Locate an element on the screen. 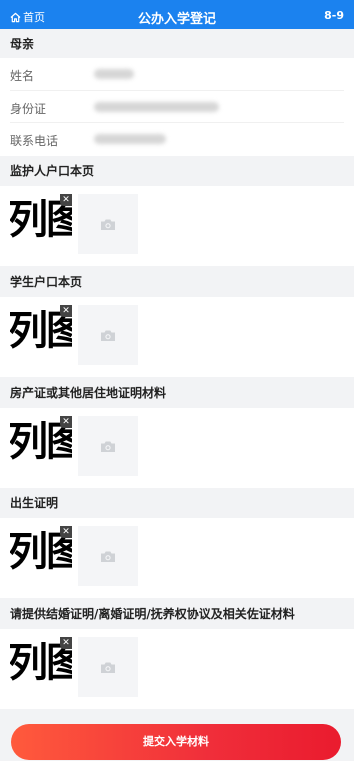 This screenshot has width=354, height=761. field-phone: 联系电话 is located at coordinates (177, 139).